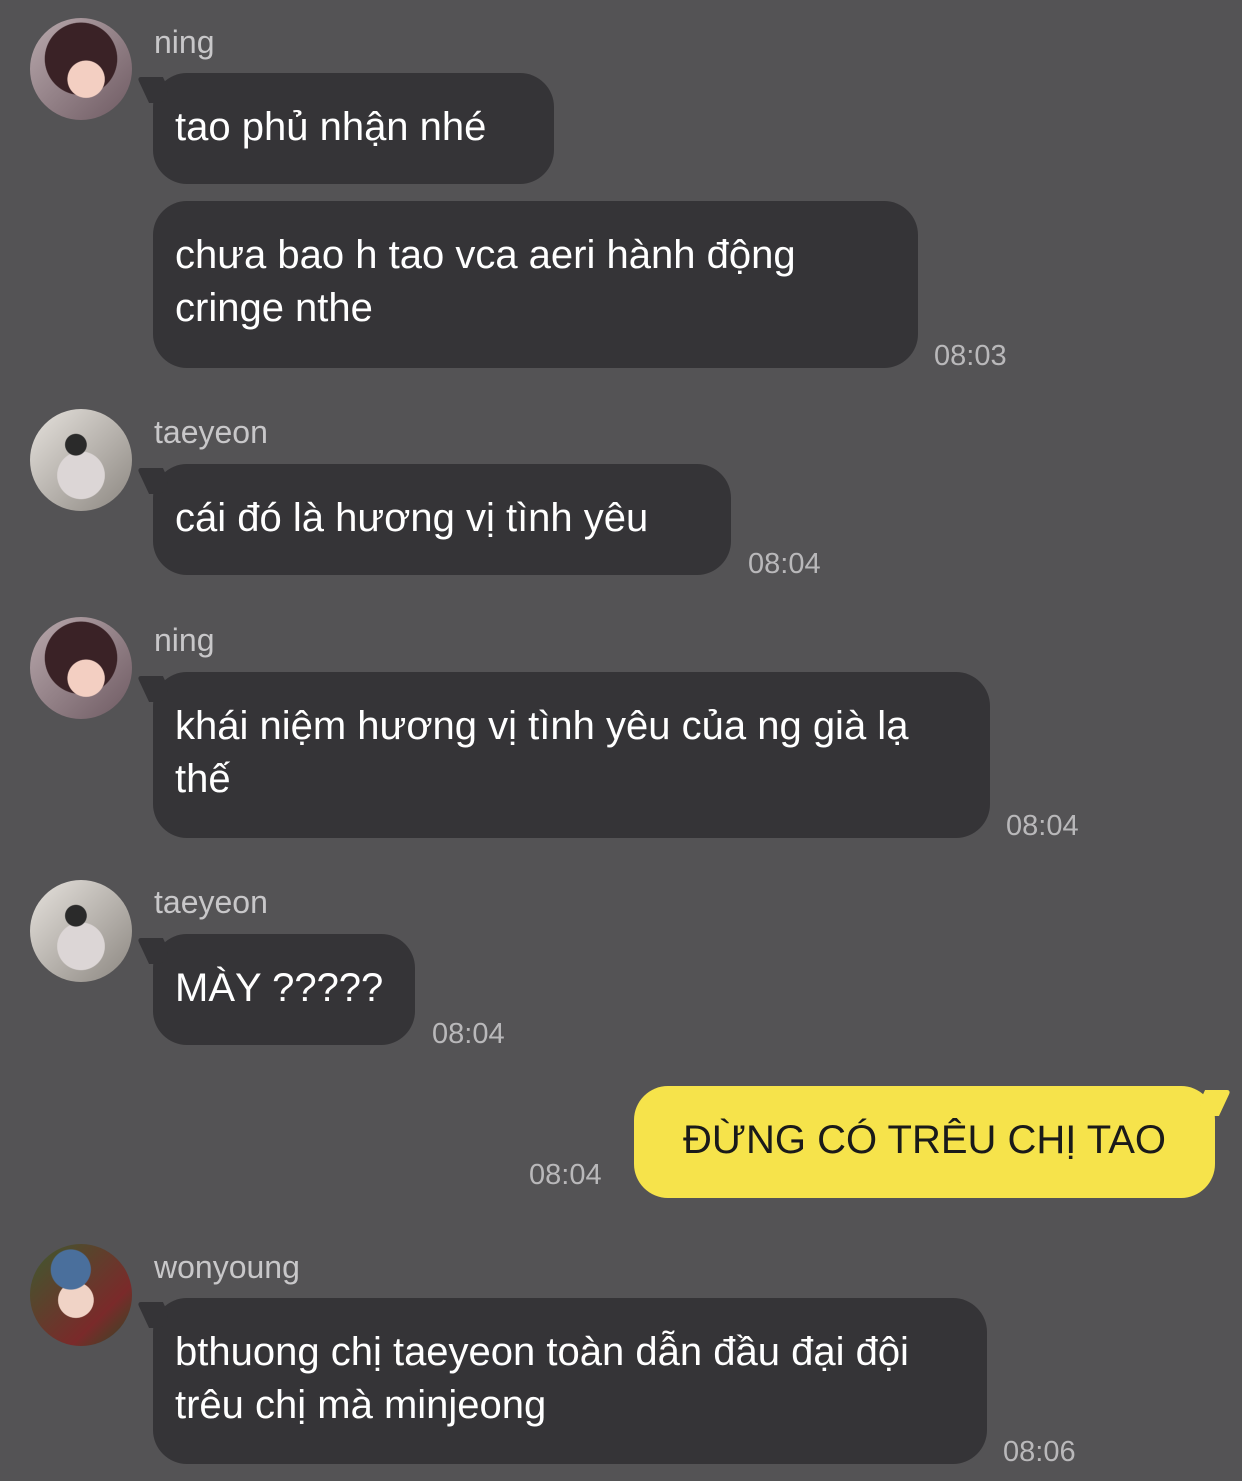 The width and height of the screenshot is (1242, 1481). Describe the element at coordinates (924, 1142) in the screenshot. I see `message-bubble: ĐỪNG CÓ TRÊU CHỊ TAO` at that location.